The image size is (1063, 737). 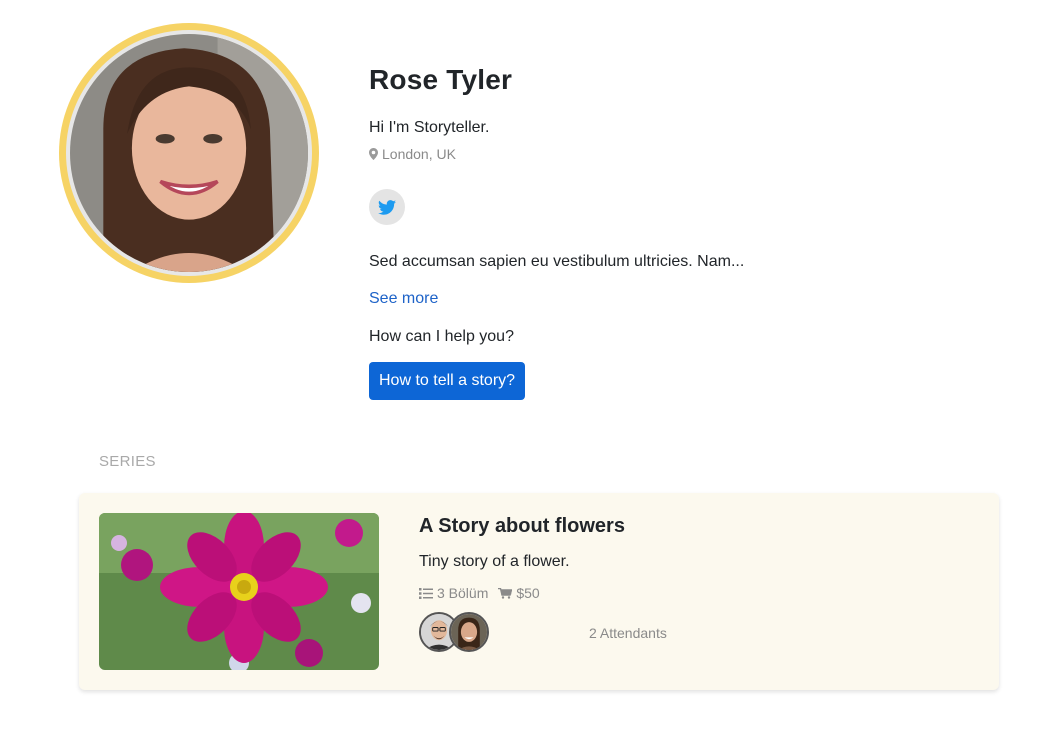 I want to click on profile-avatar, so click(x=189, y=153).